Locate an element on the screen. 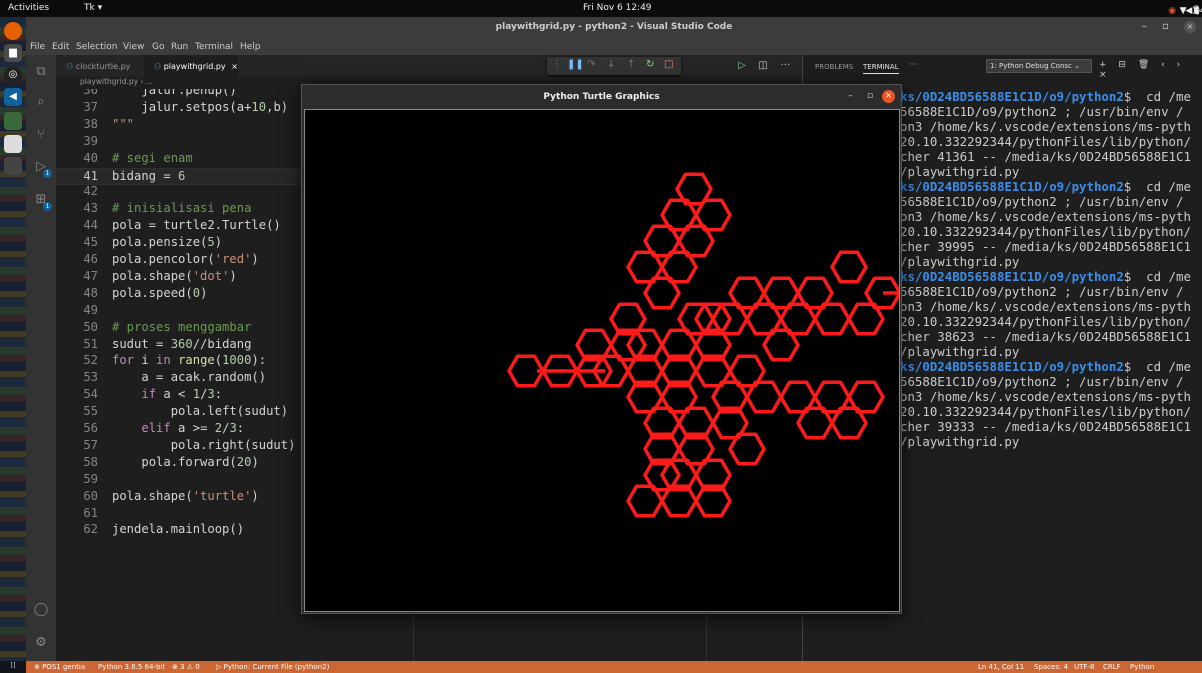  line-text: # inisialisasi pena is located at coordinates (181, 208).